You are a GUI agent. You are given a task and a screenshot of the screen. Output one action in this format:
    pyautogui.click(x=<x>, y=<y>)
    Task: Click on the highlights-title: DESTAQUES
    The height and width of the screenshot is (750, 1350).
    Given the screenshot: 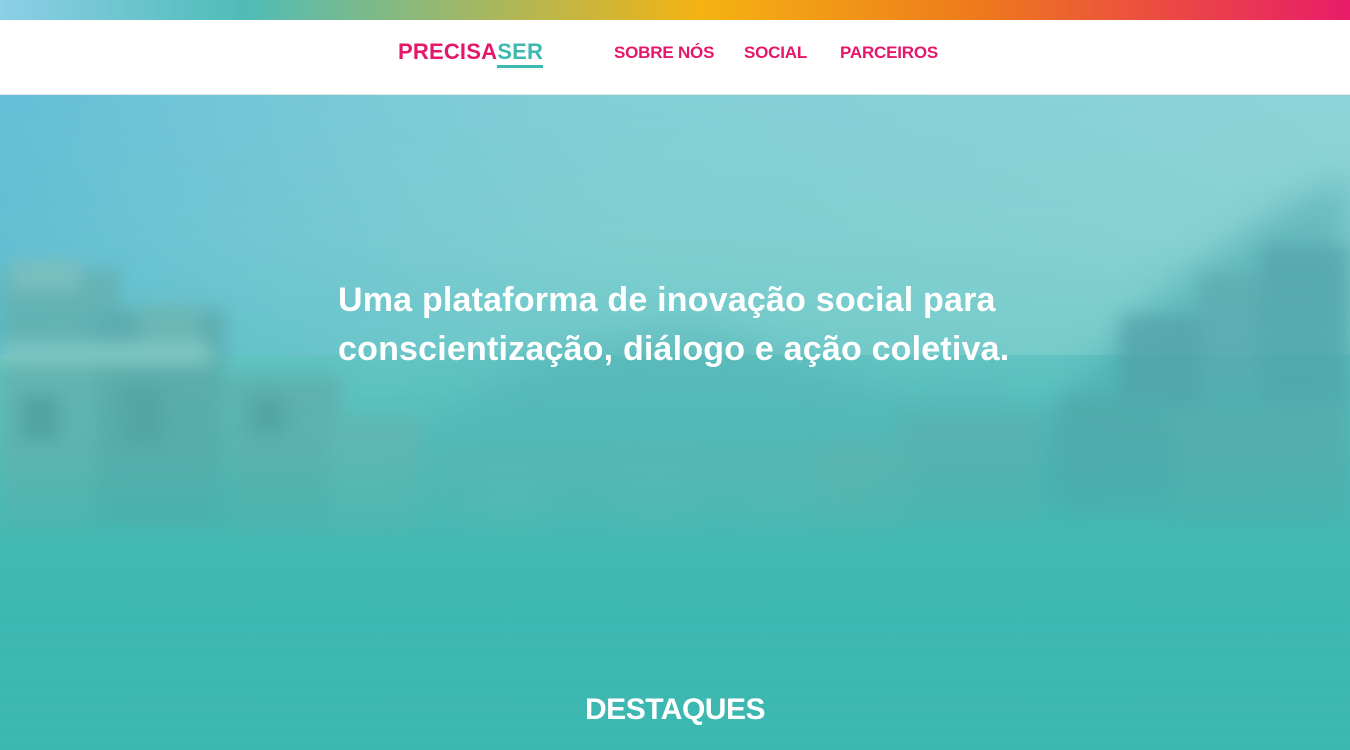 What is the action you would take?
    pyautogui.click(x=675, y=709)
    